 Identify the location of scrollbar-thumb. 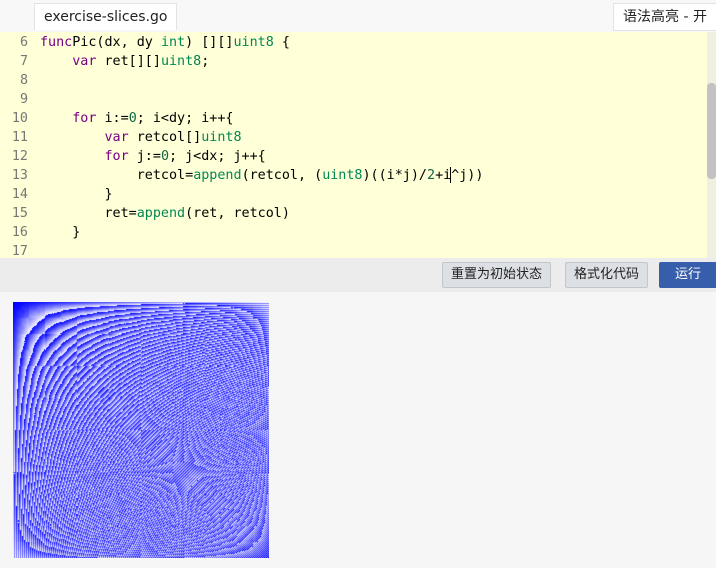
(711, 131).